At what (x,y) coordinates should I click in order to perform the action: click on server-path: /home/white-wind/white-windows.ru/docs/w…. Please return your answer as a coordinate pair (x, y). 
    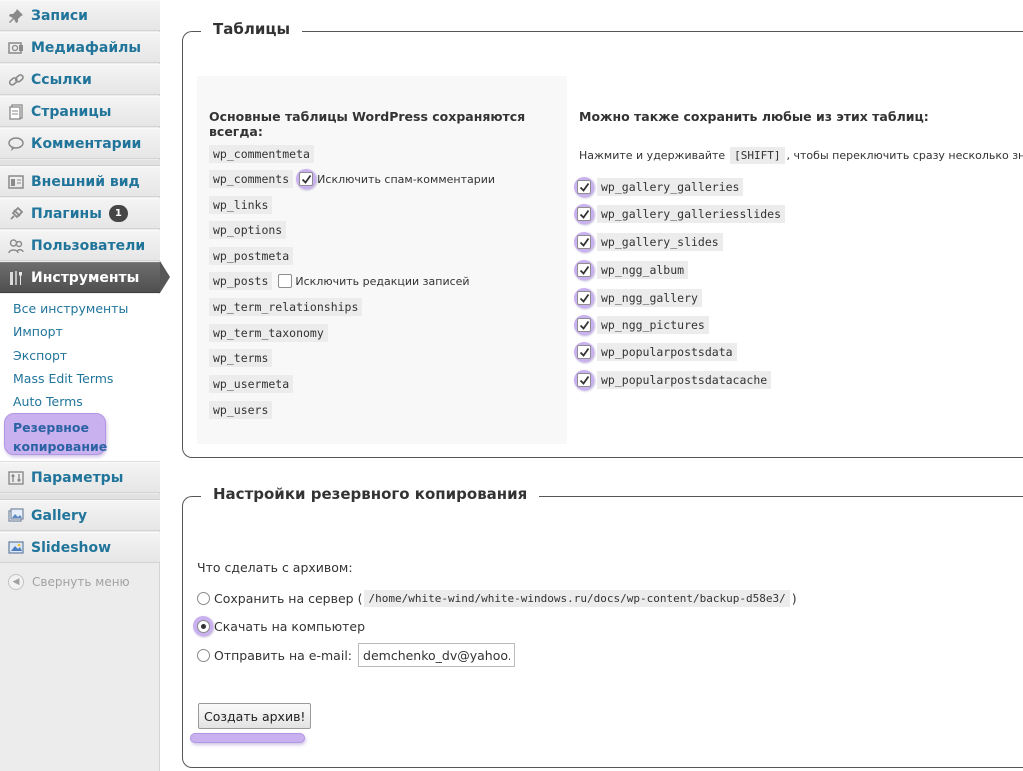
    Looking at the image, I should click on (577, 598).